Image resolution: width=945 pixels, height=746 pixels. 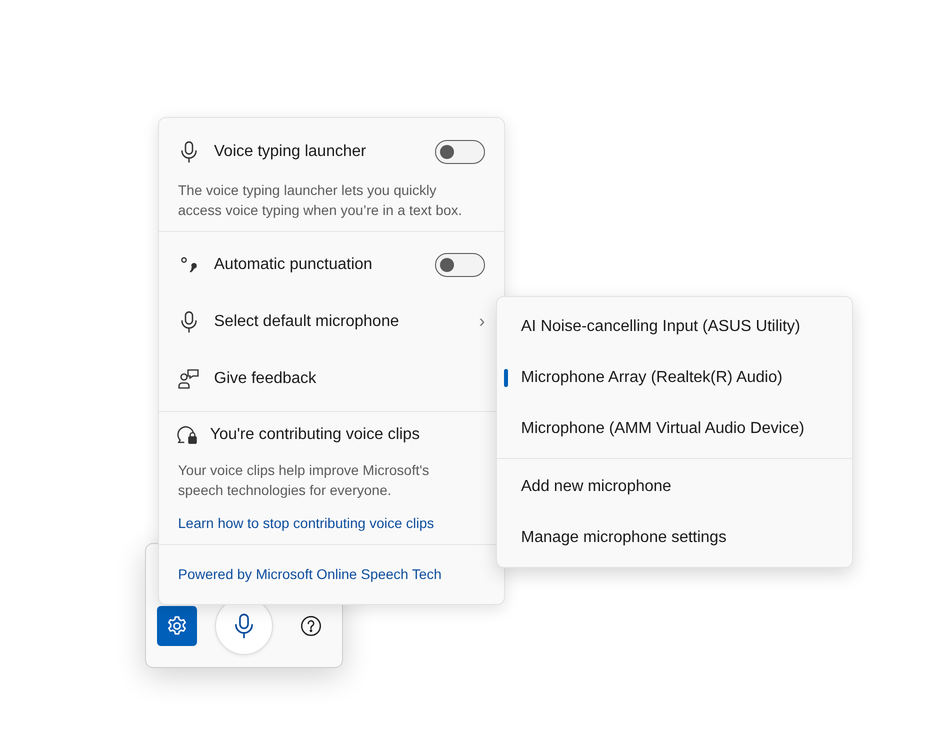 What do you see at coordinates (189, 265) in the screenshot?
I see `punctuation-icon` at bounding box center [189, 265].